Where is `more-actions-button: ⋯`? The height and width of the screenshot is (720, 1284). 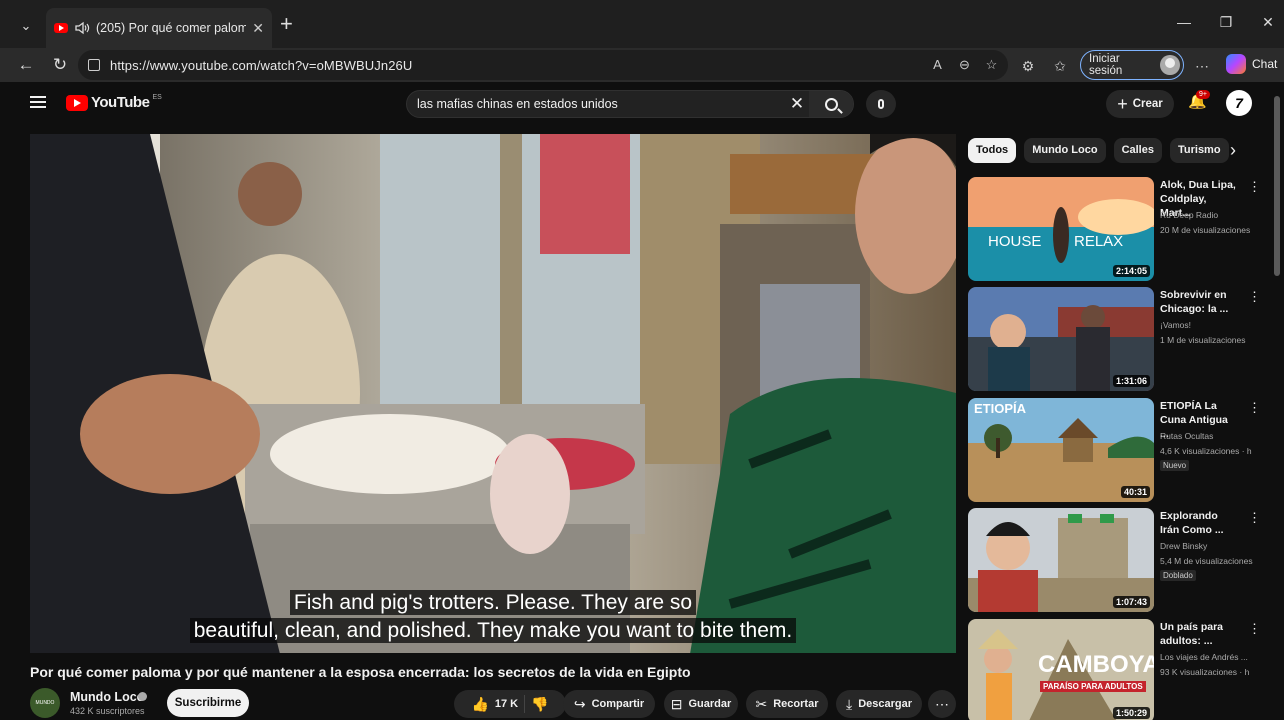 more-actions-button: ⋯ is located at coordinates (942, 704).